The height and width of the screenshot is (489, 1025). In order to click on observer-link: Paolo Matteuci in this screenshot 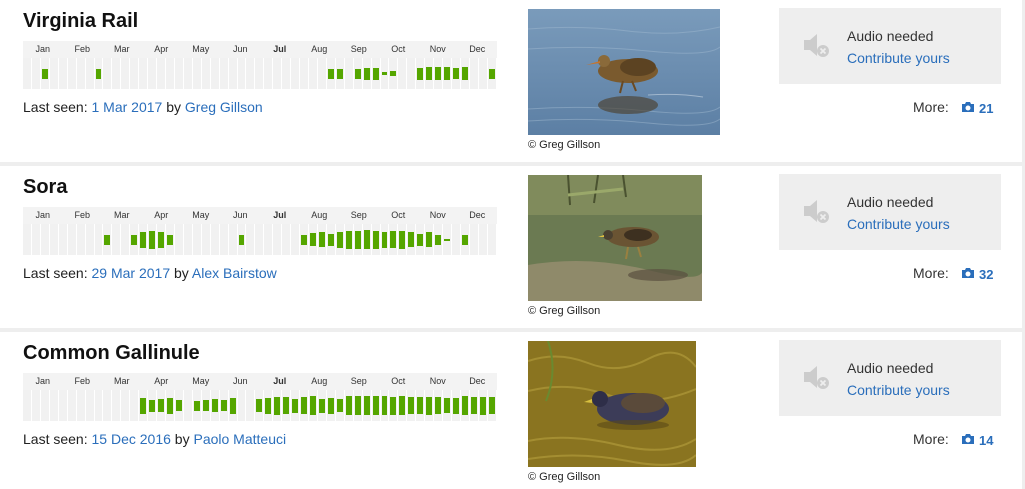, I will do `click(239, 439)`.